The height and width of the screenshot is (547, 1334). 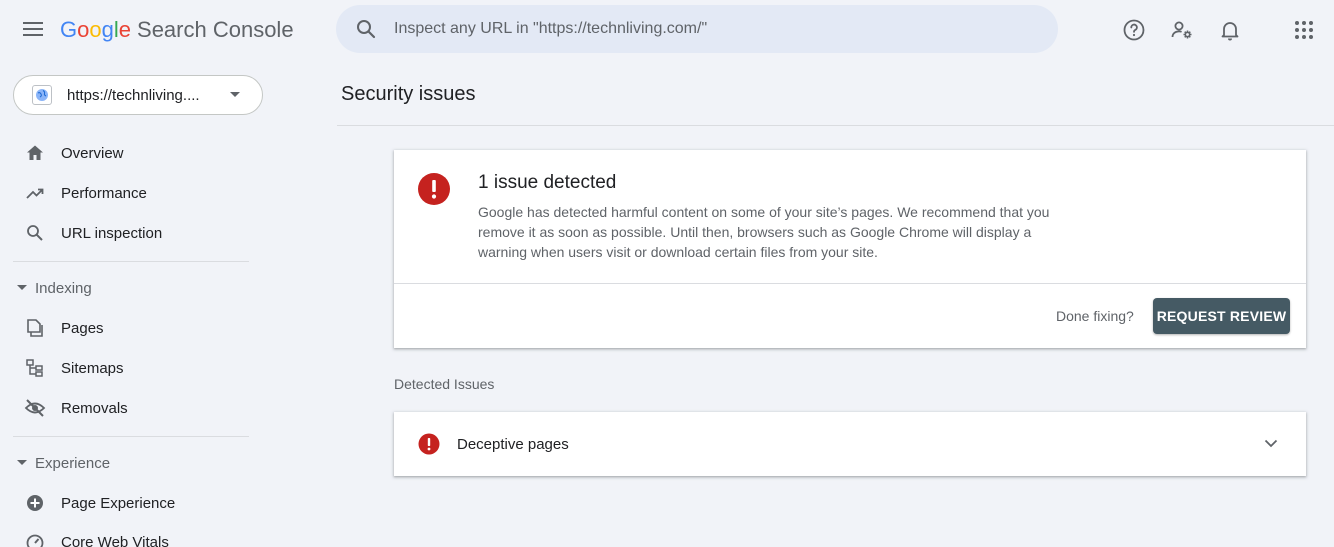 I want to click on sidebar-item-pages: Pages, so click(x=132, y=328).